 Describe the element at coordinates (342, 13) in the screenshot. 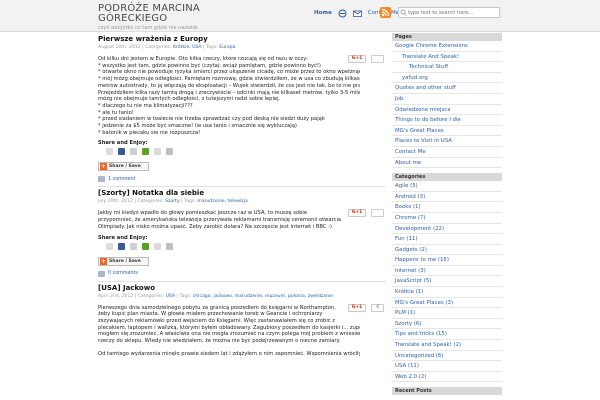

I see `delicious-icon` at that location.